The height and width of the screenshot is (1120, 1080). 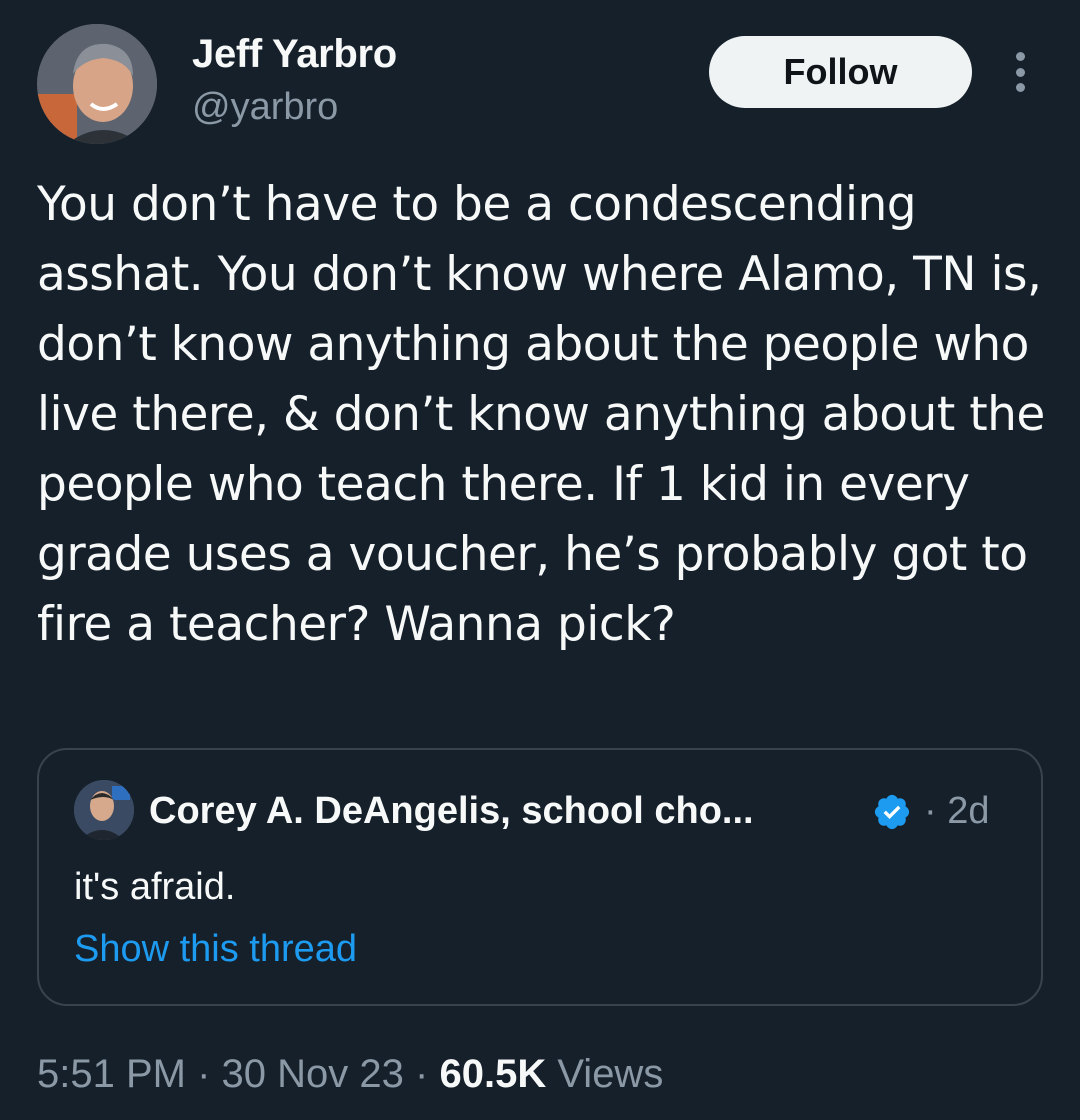 I want to click on tweet-meta: 5:51 PM · 30 Nov 23 · 60.5K Views, so click(x=350, y=1074).